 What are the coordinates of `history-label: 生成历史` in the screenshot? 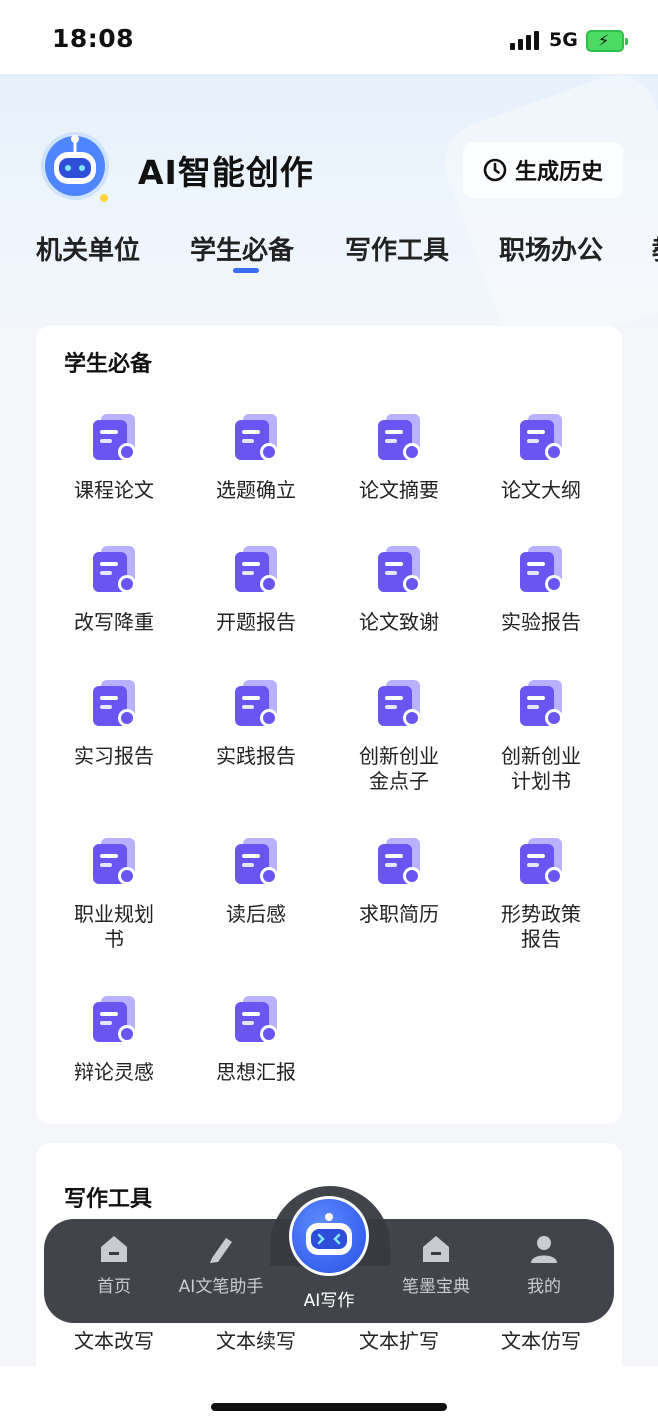 It's located at (558, 172).